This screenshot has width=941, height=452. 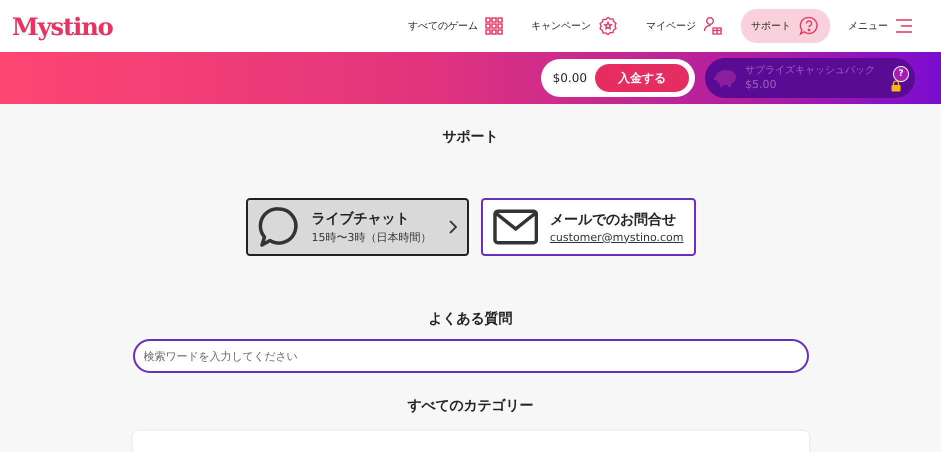 What do you see at coordinates (904, 26) in the screenshot?
I see `menu-icon` at bounding box center [904, 26].